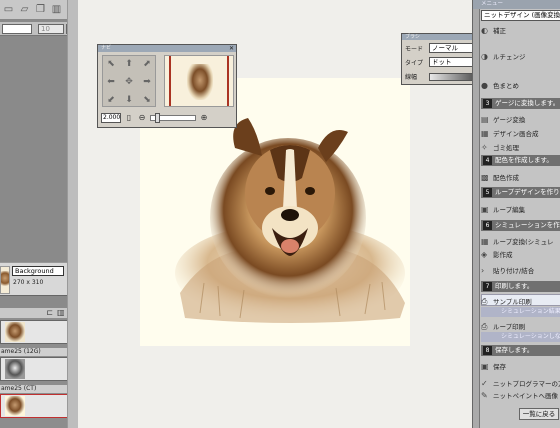  I want to click on menu-item: ✧ ゴミ処理, so click(520, 147).